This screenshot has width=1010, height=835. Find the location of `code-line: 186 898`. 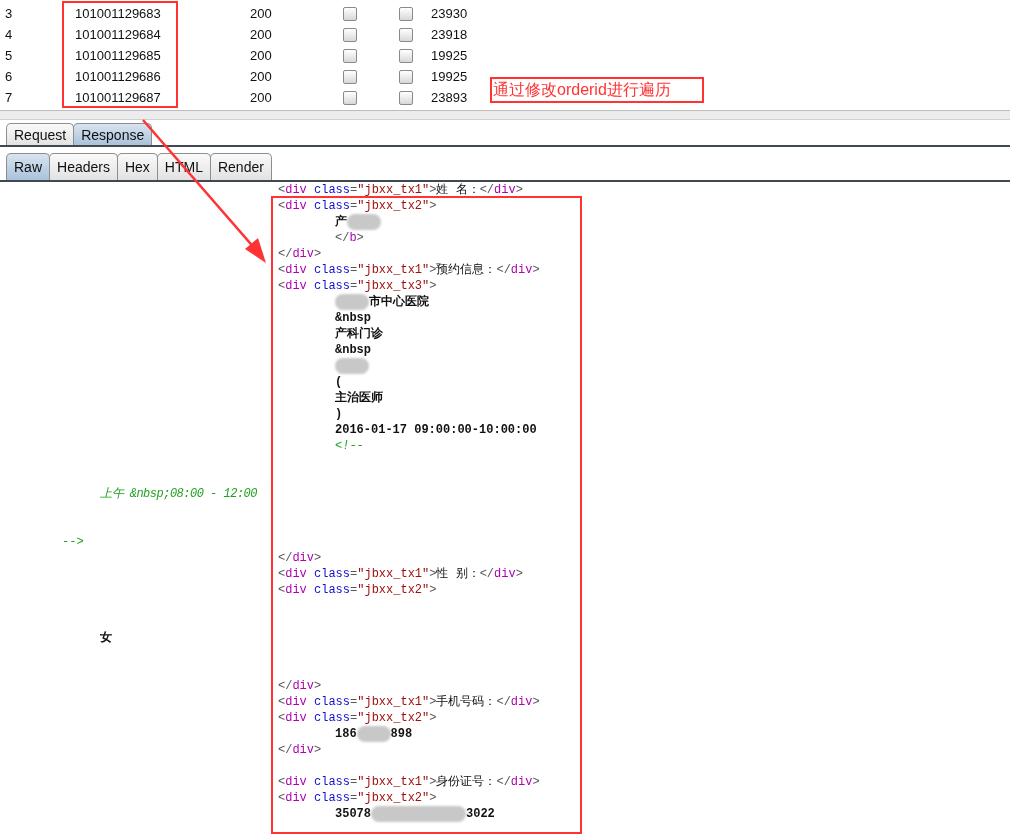

code-line: 186 898 is located at coordinates (374, 734).